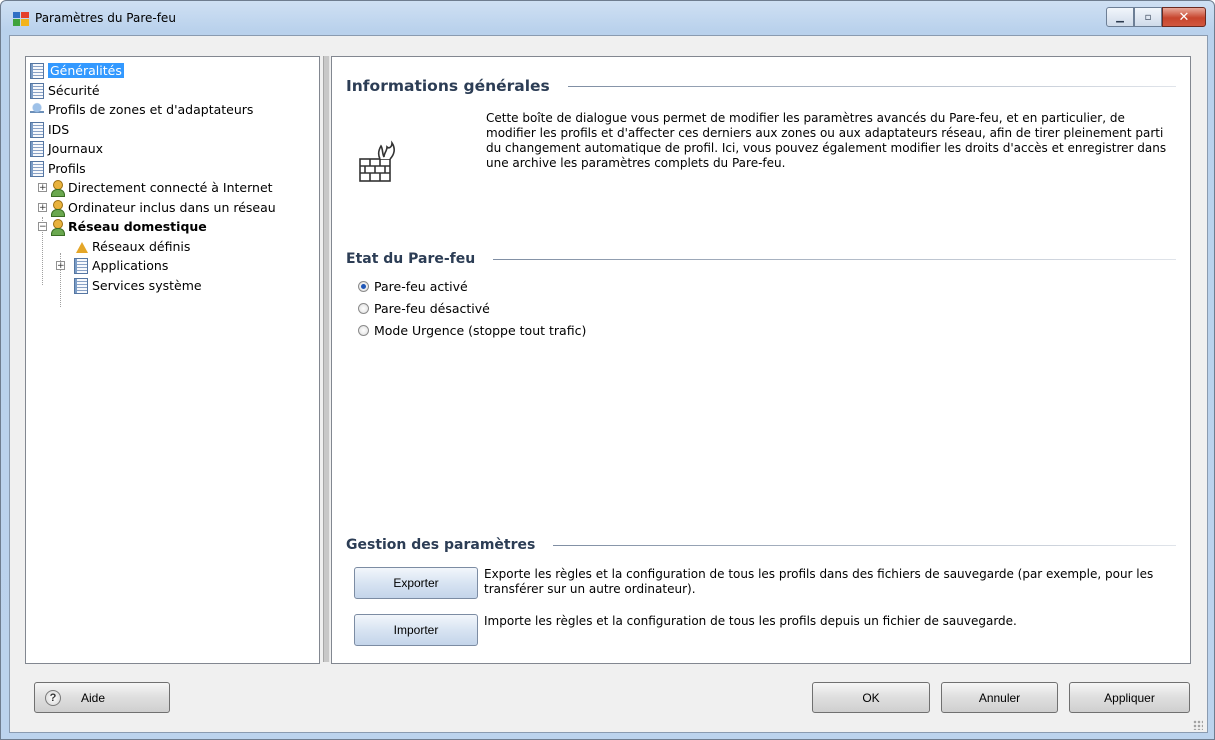 The width and height of the screenshot is (1215, 740). I want to click on tree-item-label: Applications, so click(130, 265).